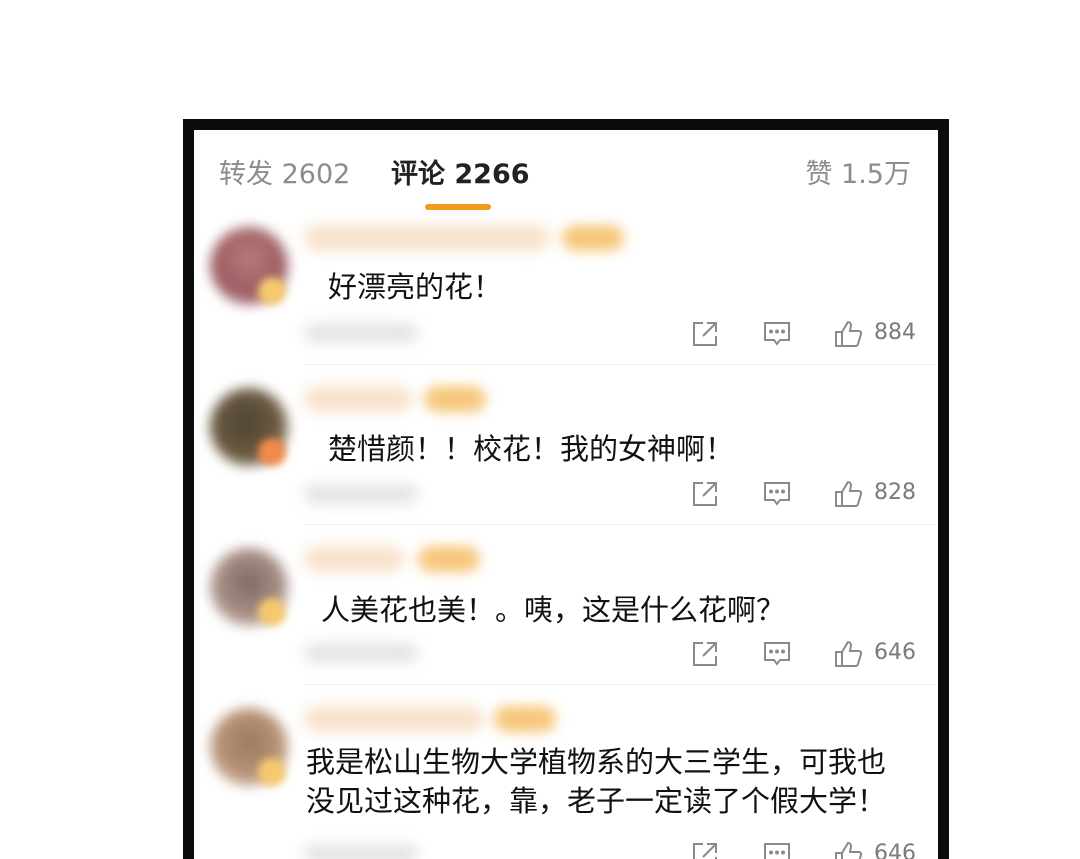  What do you see at coordinates (284, 175) in the screenshot?
I see `tab-repost: 转发 2602` at bounding box center [284, 175].